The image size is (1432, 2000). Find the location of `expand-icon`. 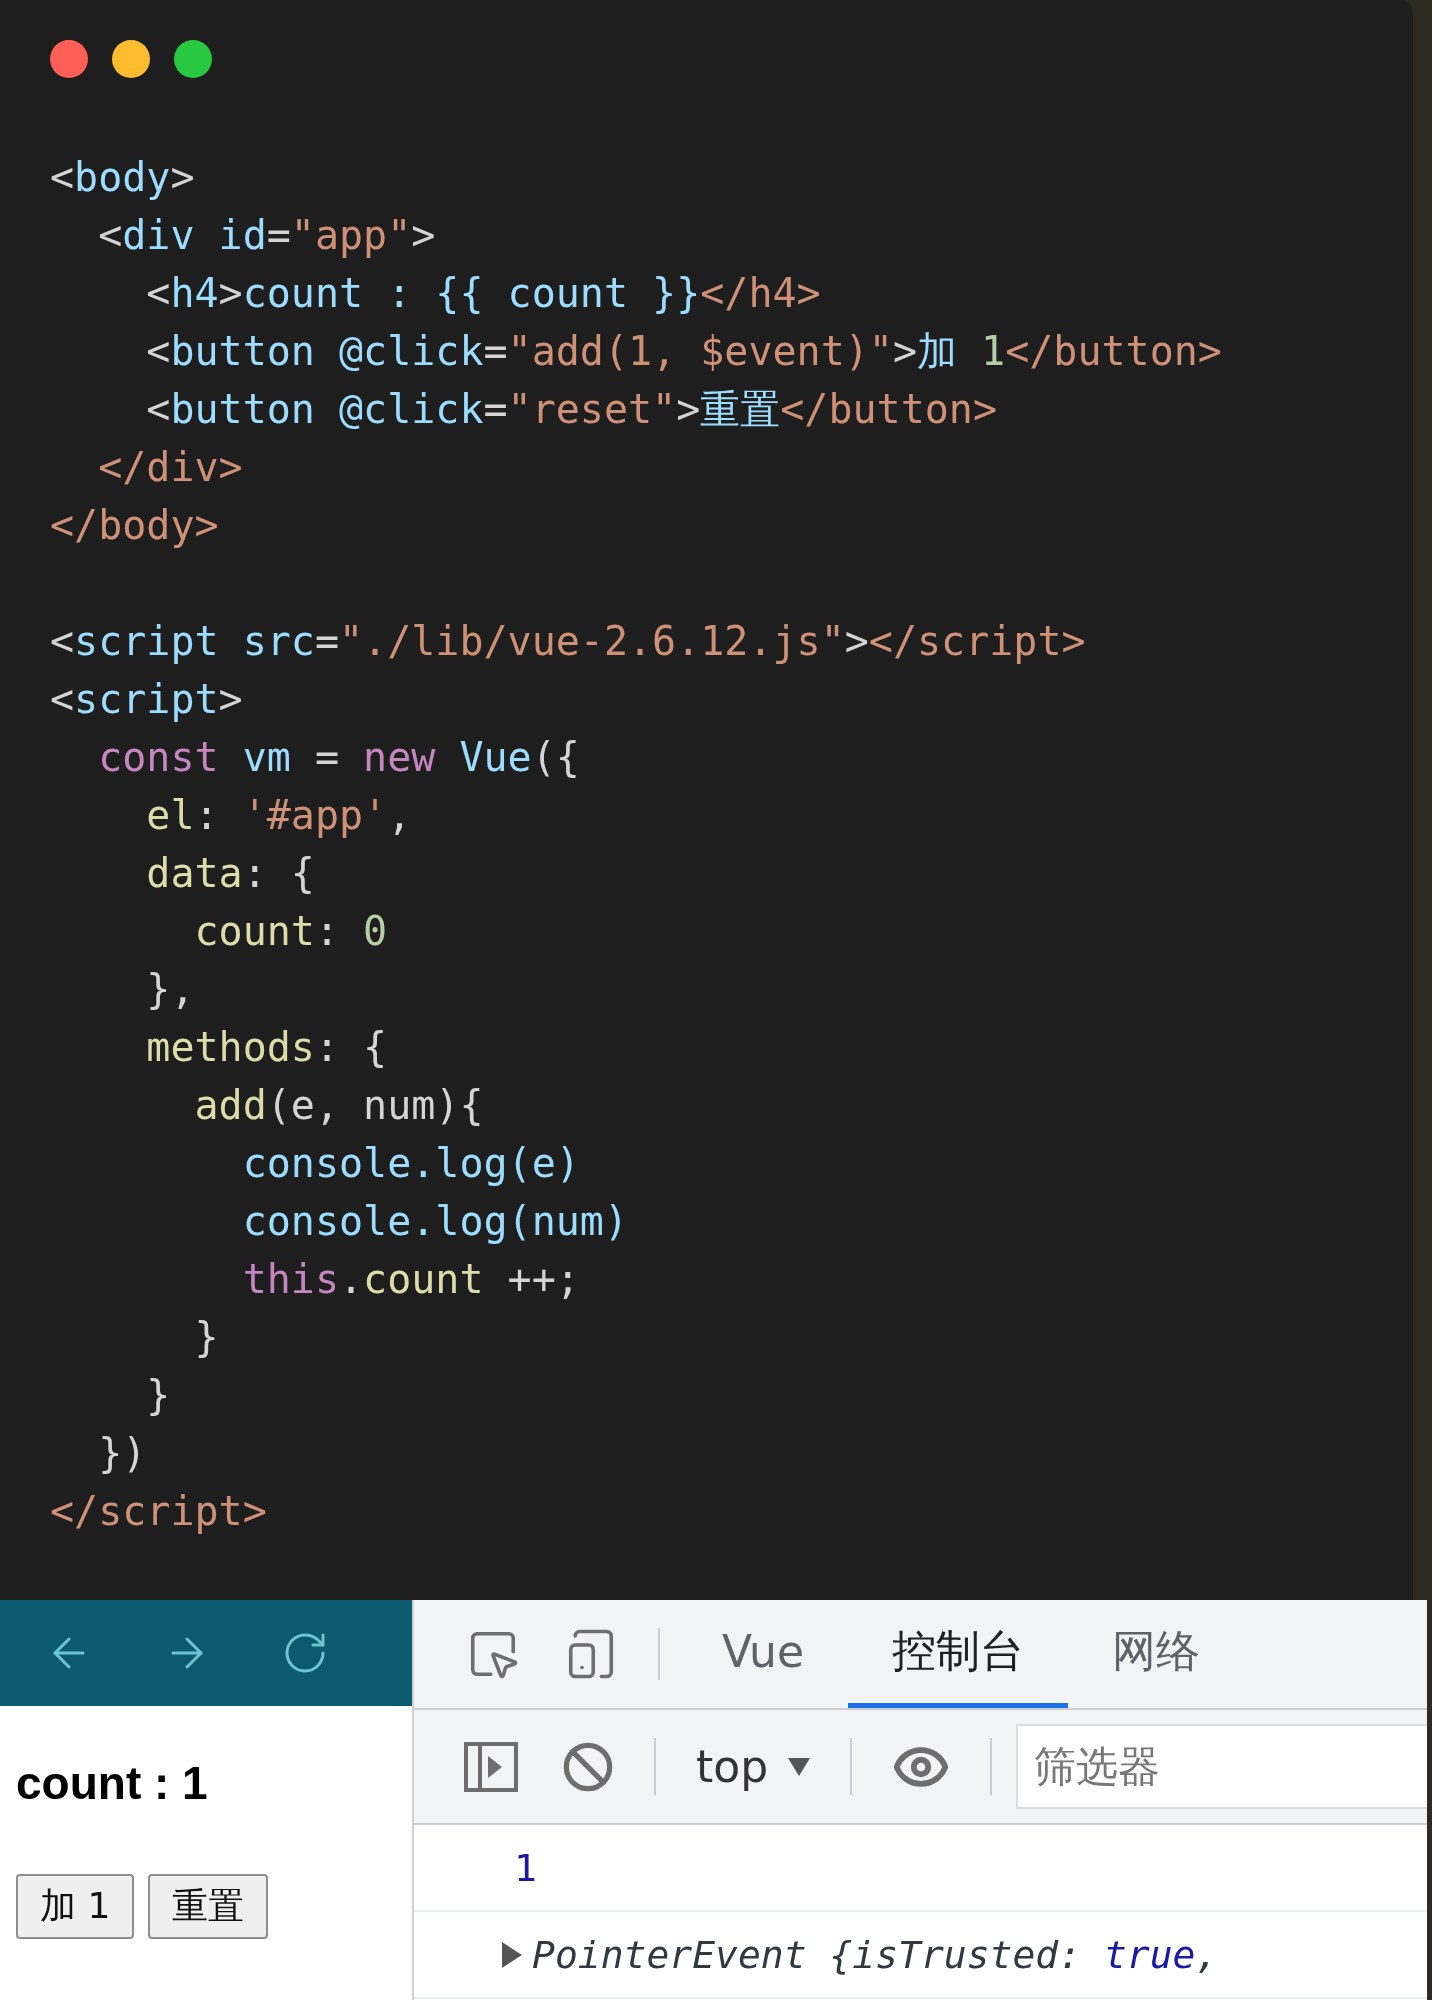

expand-icon is located at coordinates (512, 1954).